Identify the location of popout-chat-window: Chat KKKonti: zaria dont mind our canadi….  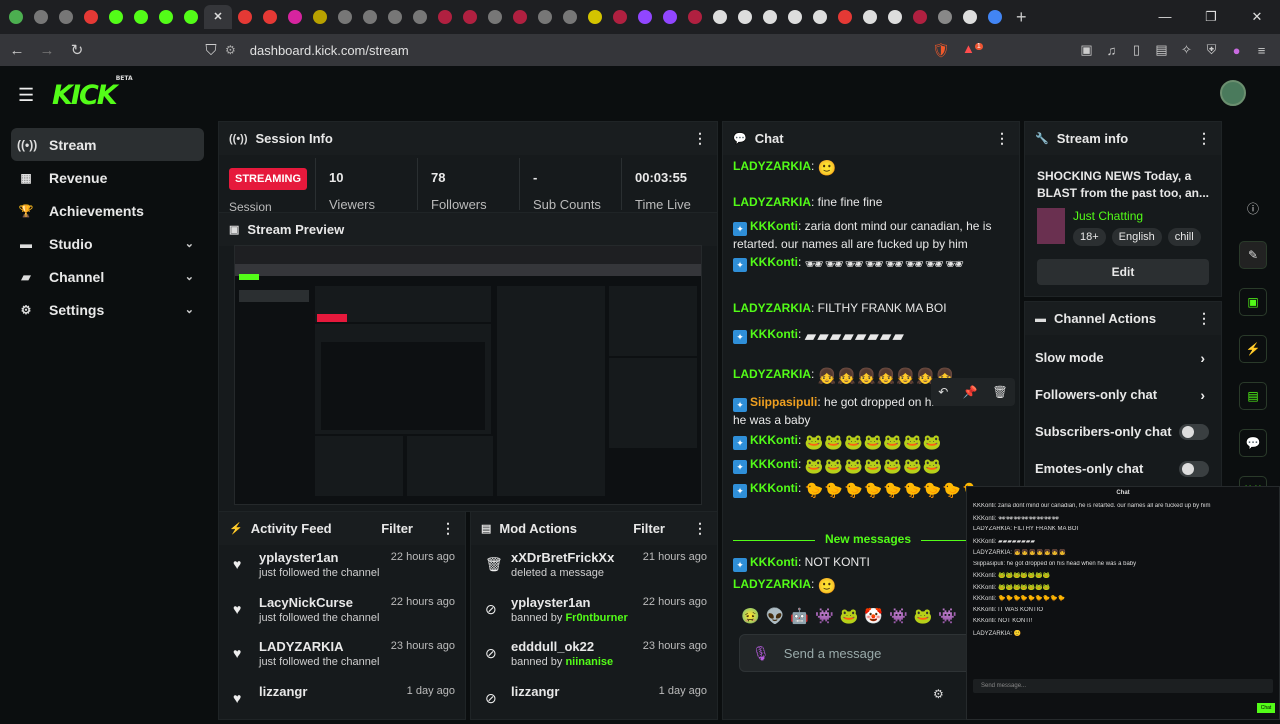
(1123, 603).